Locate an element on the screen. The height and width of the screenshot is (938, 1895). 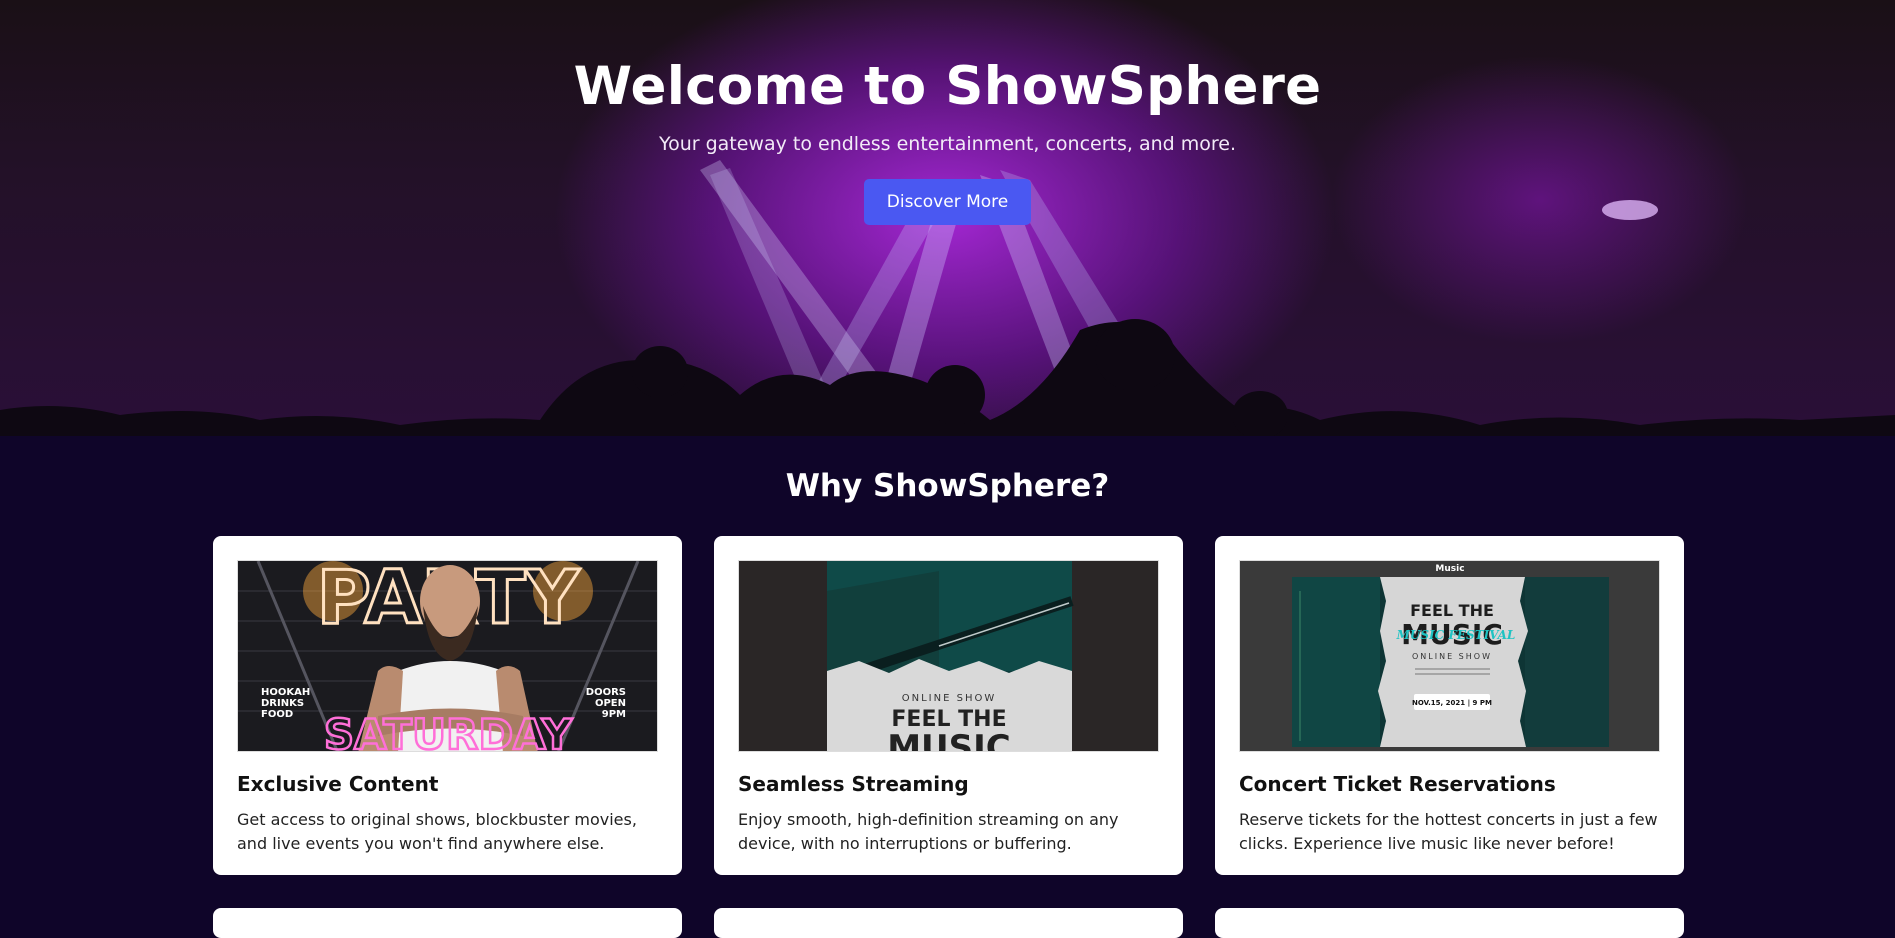
svg-text: NOV.15, 2021 | 9 PM is located at coordinates (1452, 703).